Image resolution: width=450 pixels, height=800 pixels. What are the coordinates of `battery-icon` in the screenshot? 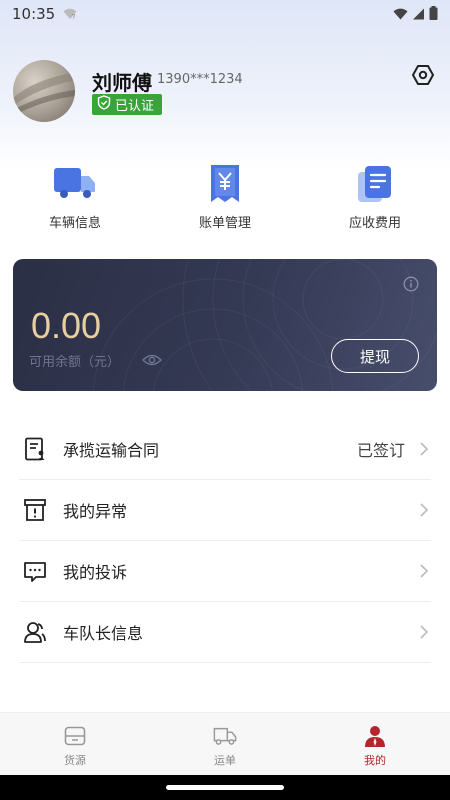 It's located at (433, 14).